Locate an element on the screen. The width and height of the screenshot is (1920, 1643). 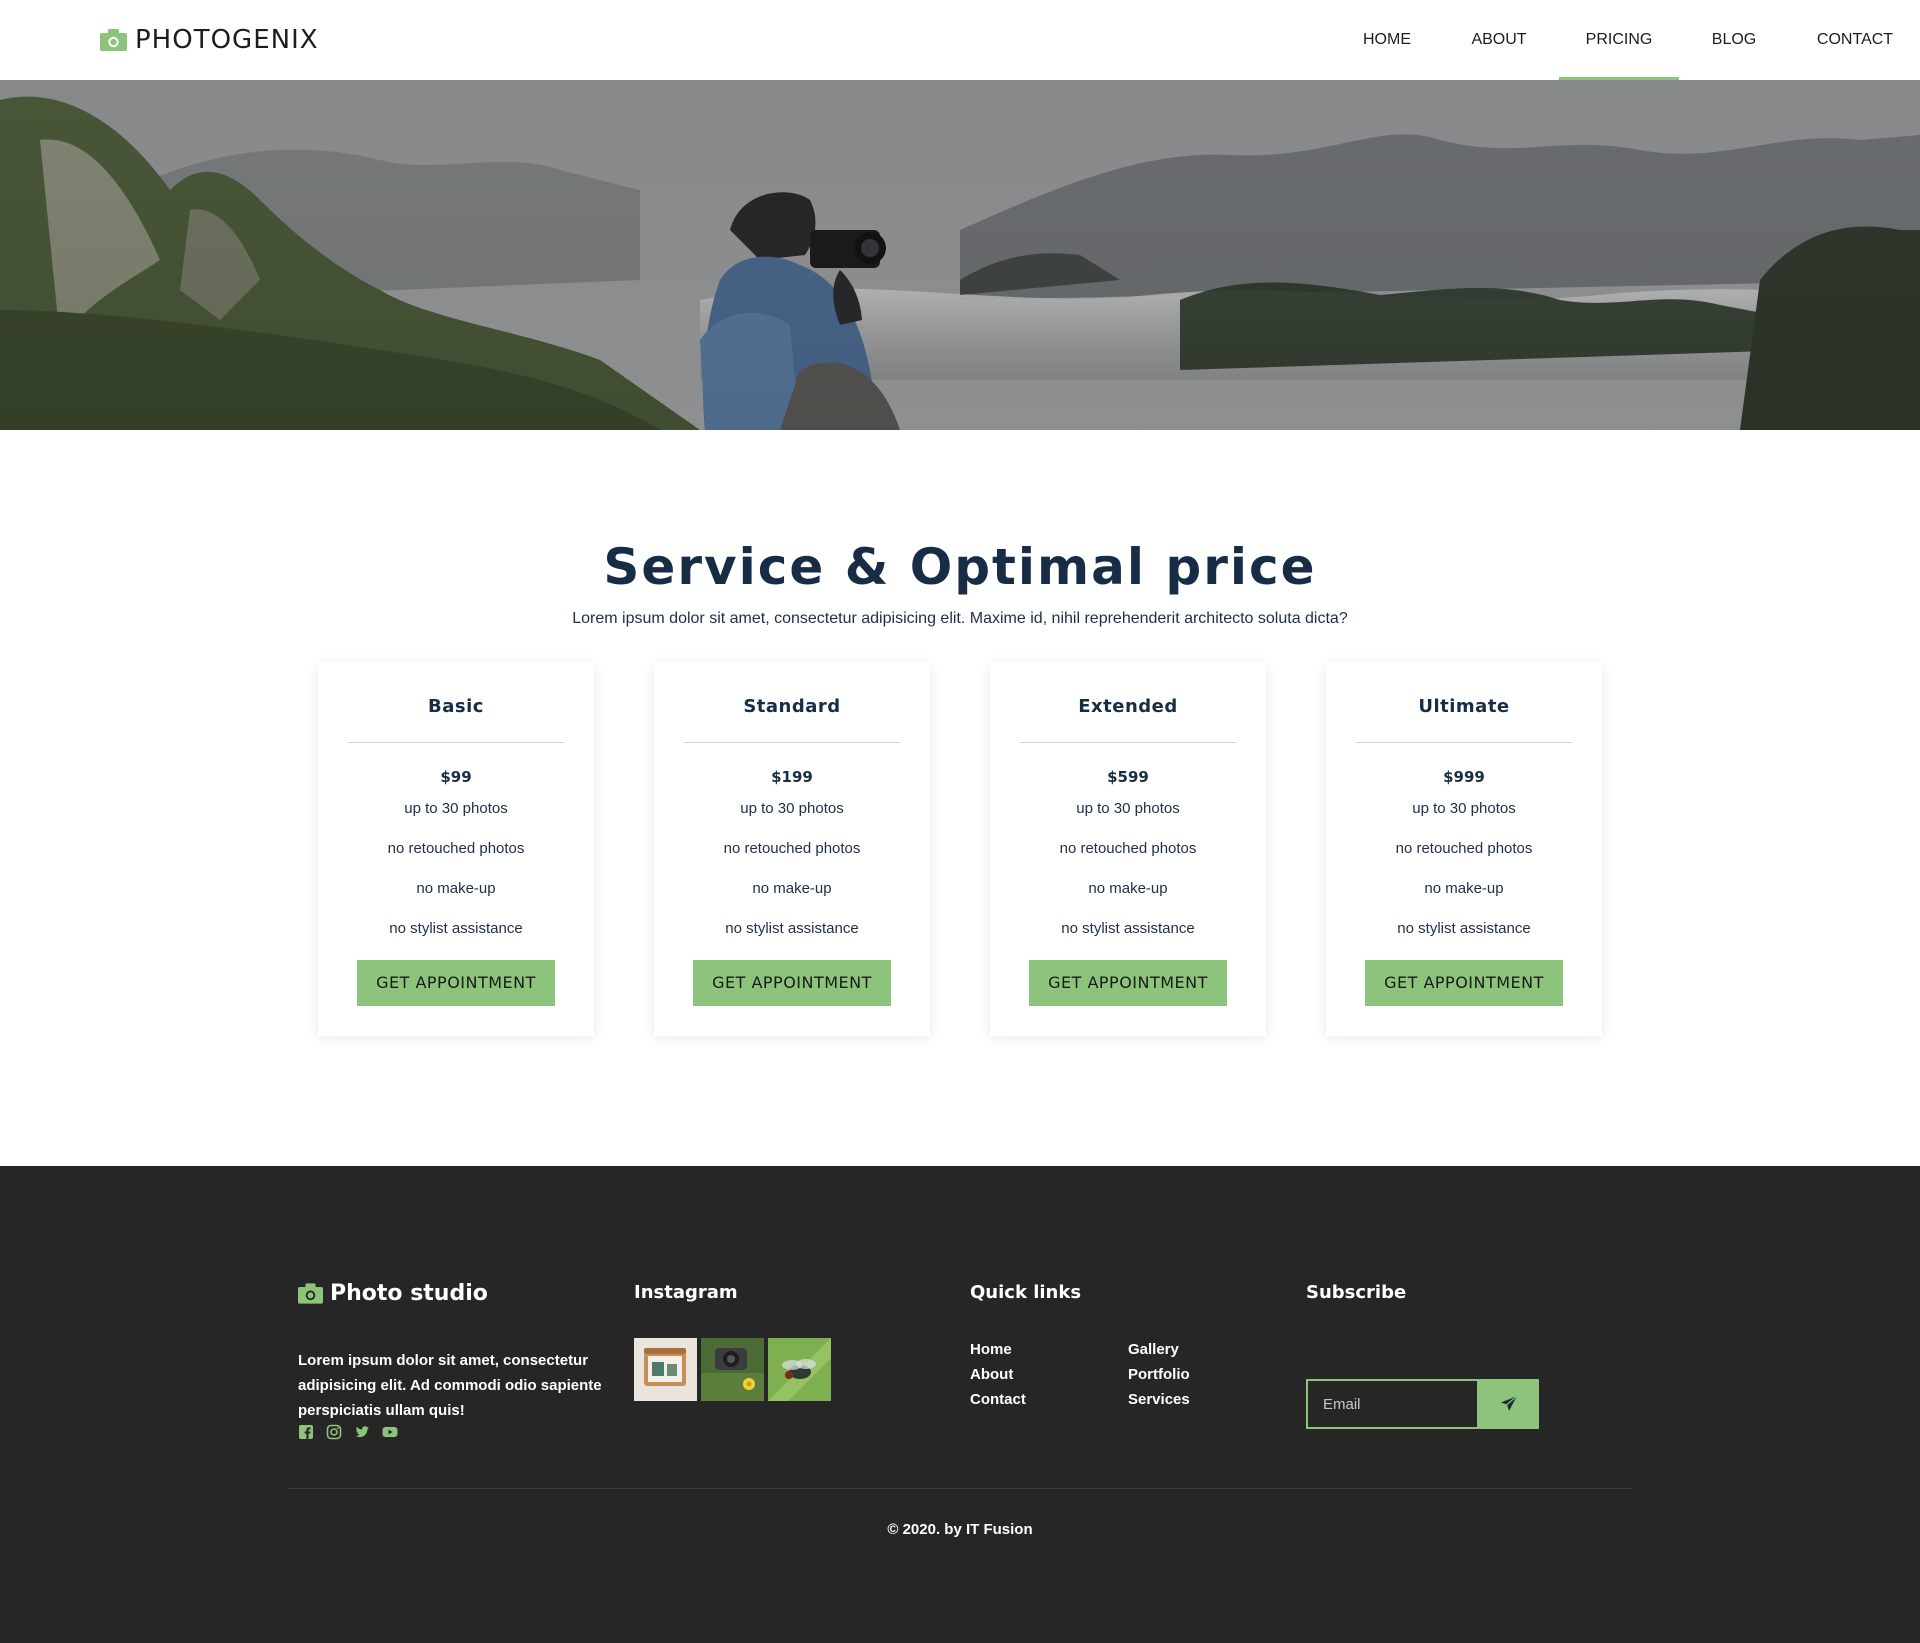
nav-about: ABOUT is located at coordinates (1499, 40).